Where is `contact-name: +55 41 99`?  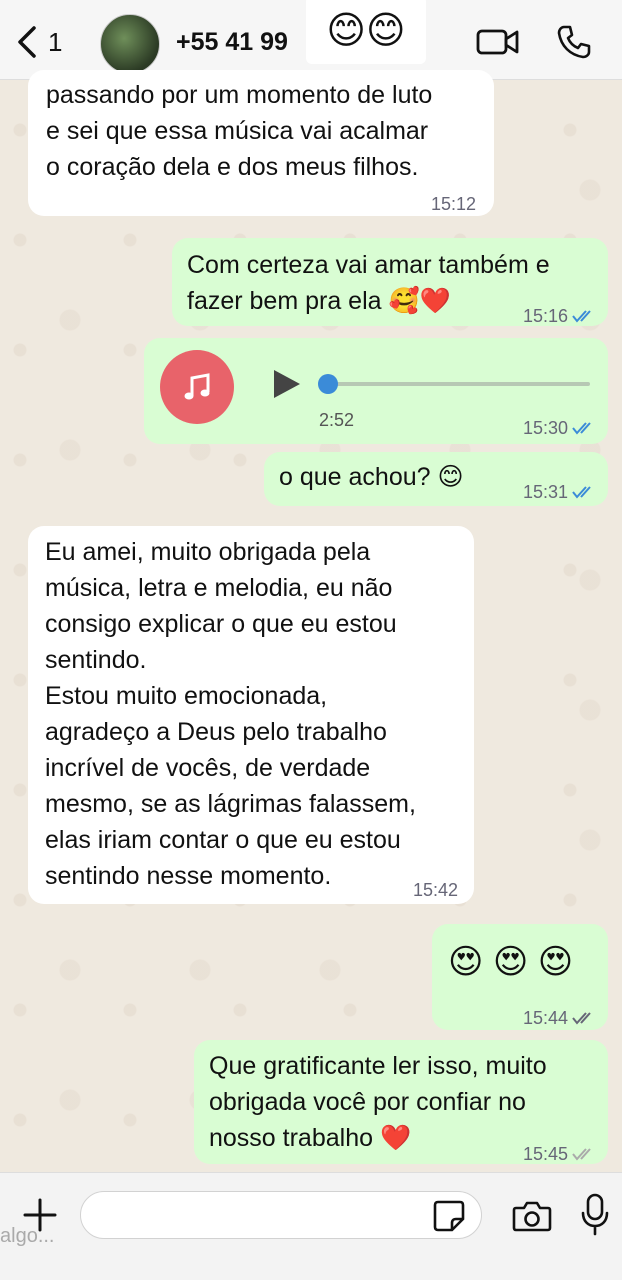 contact-name: +55 41 99 is located at coordinates (232, 42).